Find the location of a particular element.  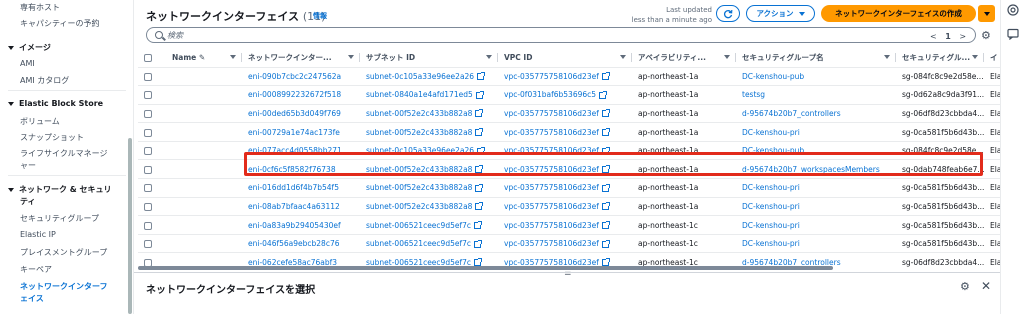

sidebar-item-ami: AMI is located at coordinates (27, 63).